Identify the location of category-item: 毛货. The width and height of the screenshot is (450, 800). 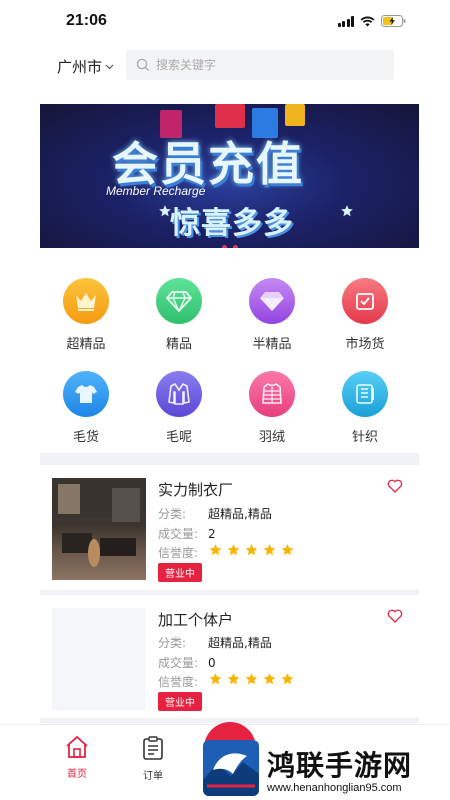
(86, 408).